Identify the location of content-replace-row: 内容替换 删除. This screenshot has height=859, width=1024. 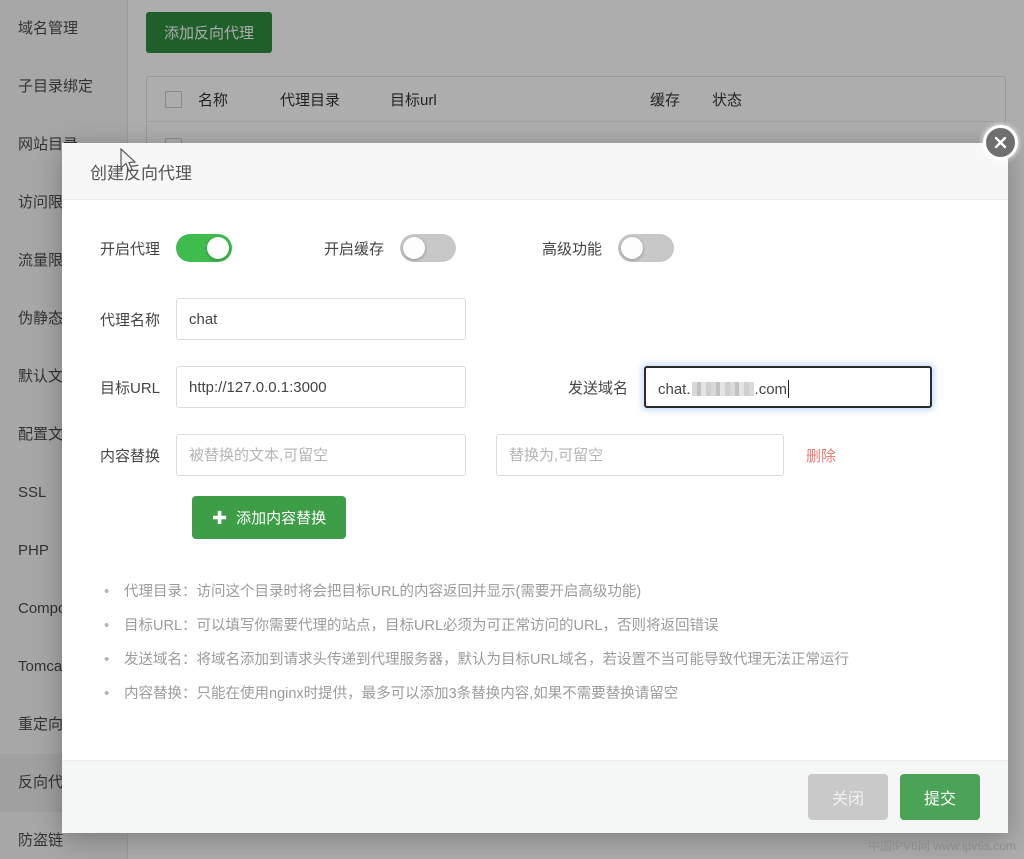
(535, 455).